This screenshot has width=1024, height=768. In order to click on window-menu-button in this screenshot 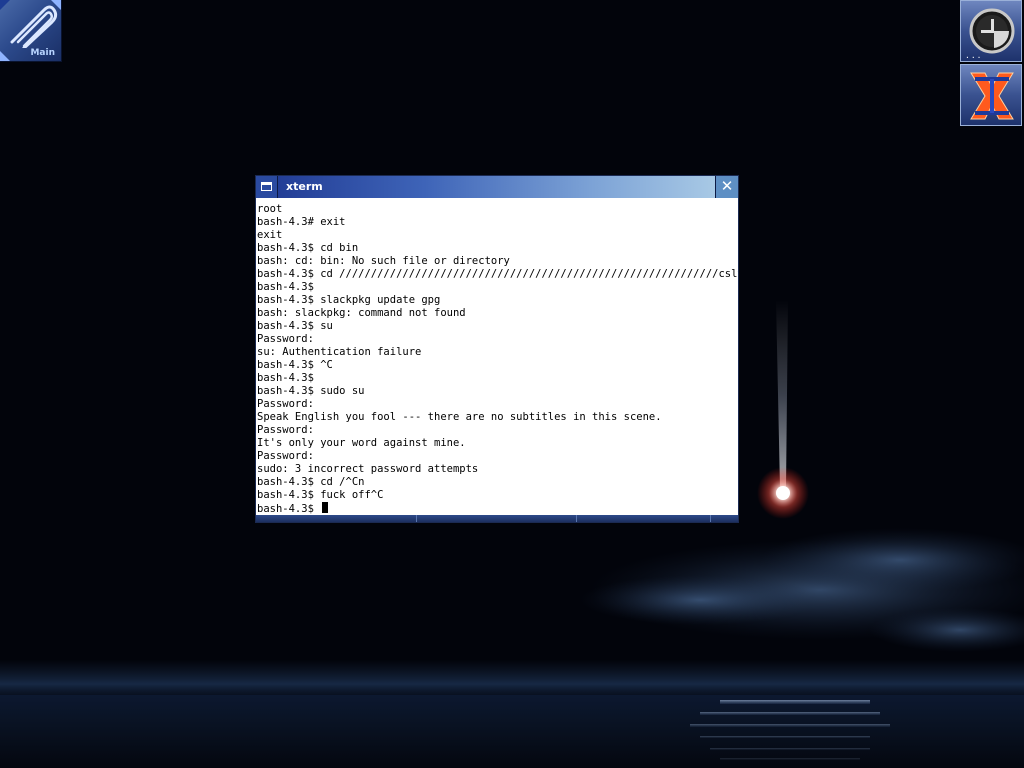, I will do `click(267, 187)`.